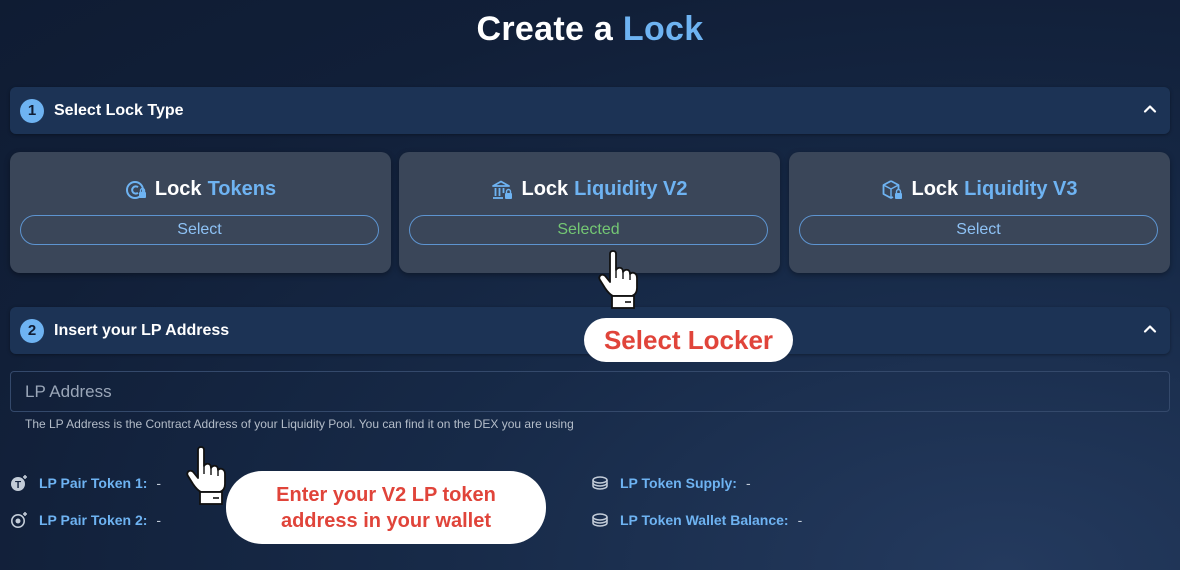 The height and width of the screenshot is (570, 1180). What do you see at coordinates (979, 212) in the screenshot?
I see `lock-liquidity-v3-card: Lock Liquidity V3 Select` at bounding box center [979, 212].